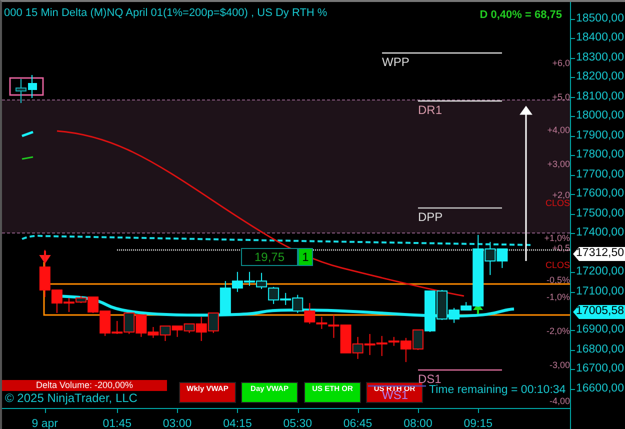  What do you see at coordinates (600, 388) in the screenshot?
I see `price-axis-label: 16600,00` at bounding box center [600, 388].